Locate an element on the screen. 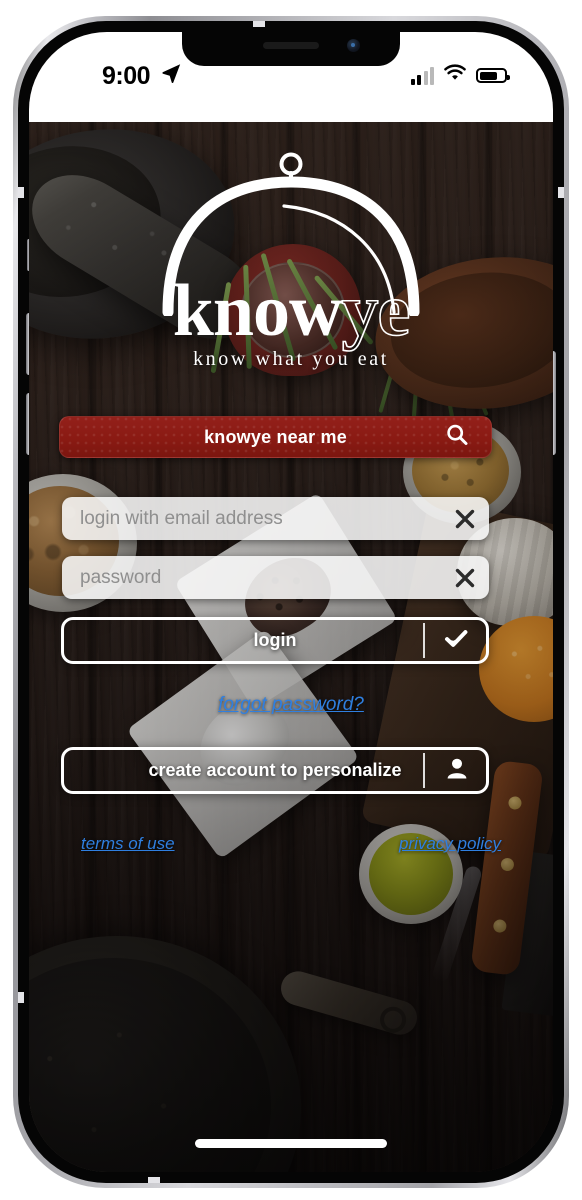 This screenshot has width=582, height=1200. notch is located at coordinates (291, 49).